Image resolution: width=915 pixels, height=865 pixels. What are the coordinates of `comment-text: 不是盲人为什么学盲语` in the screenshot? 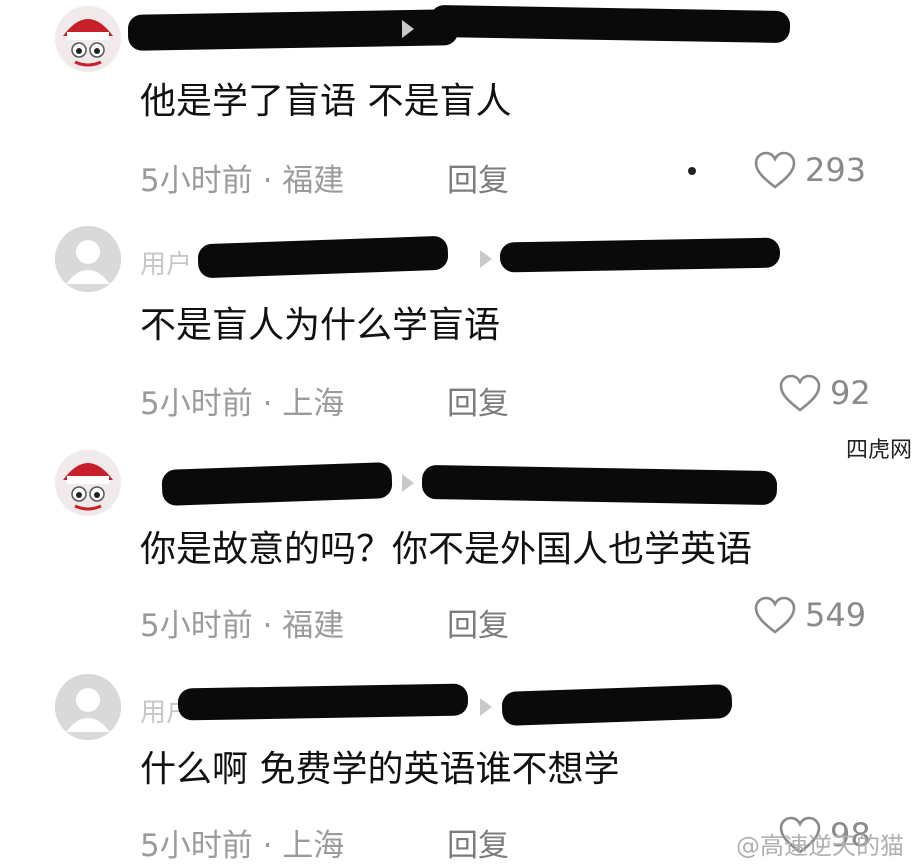 It's located at (320, 325).